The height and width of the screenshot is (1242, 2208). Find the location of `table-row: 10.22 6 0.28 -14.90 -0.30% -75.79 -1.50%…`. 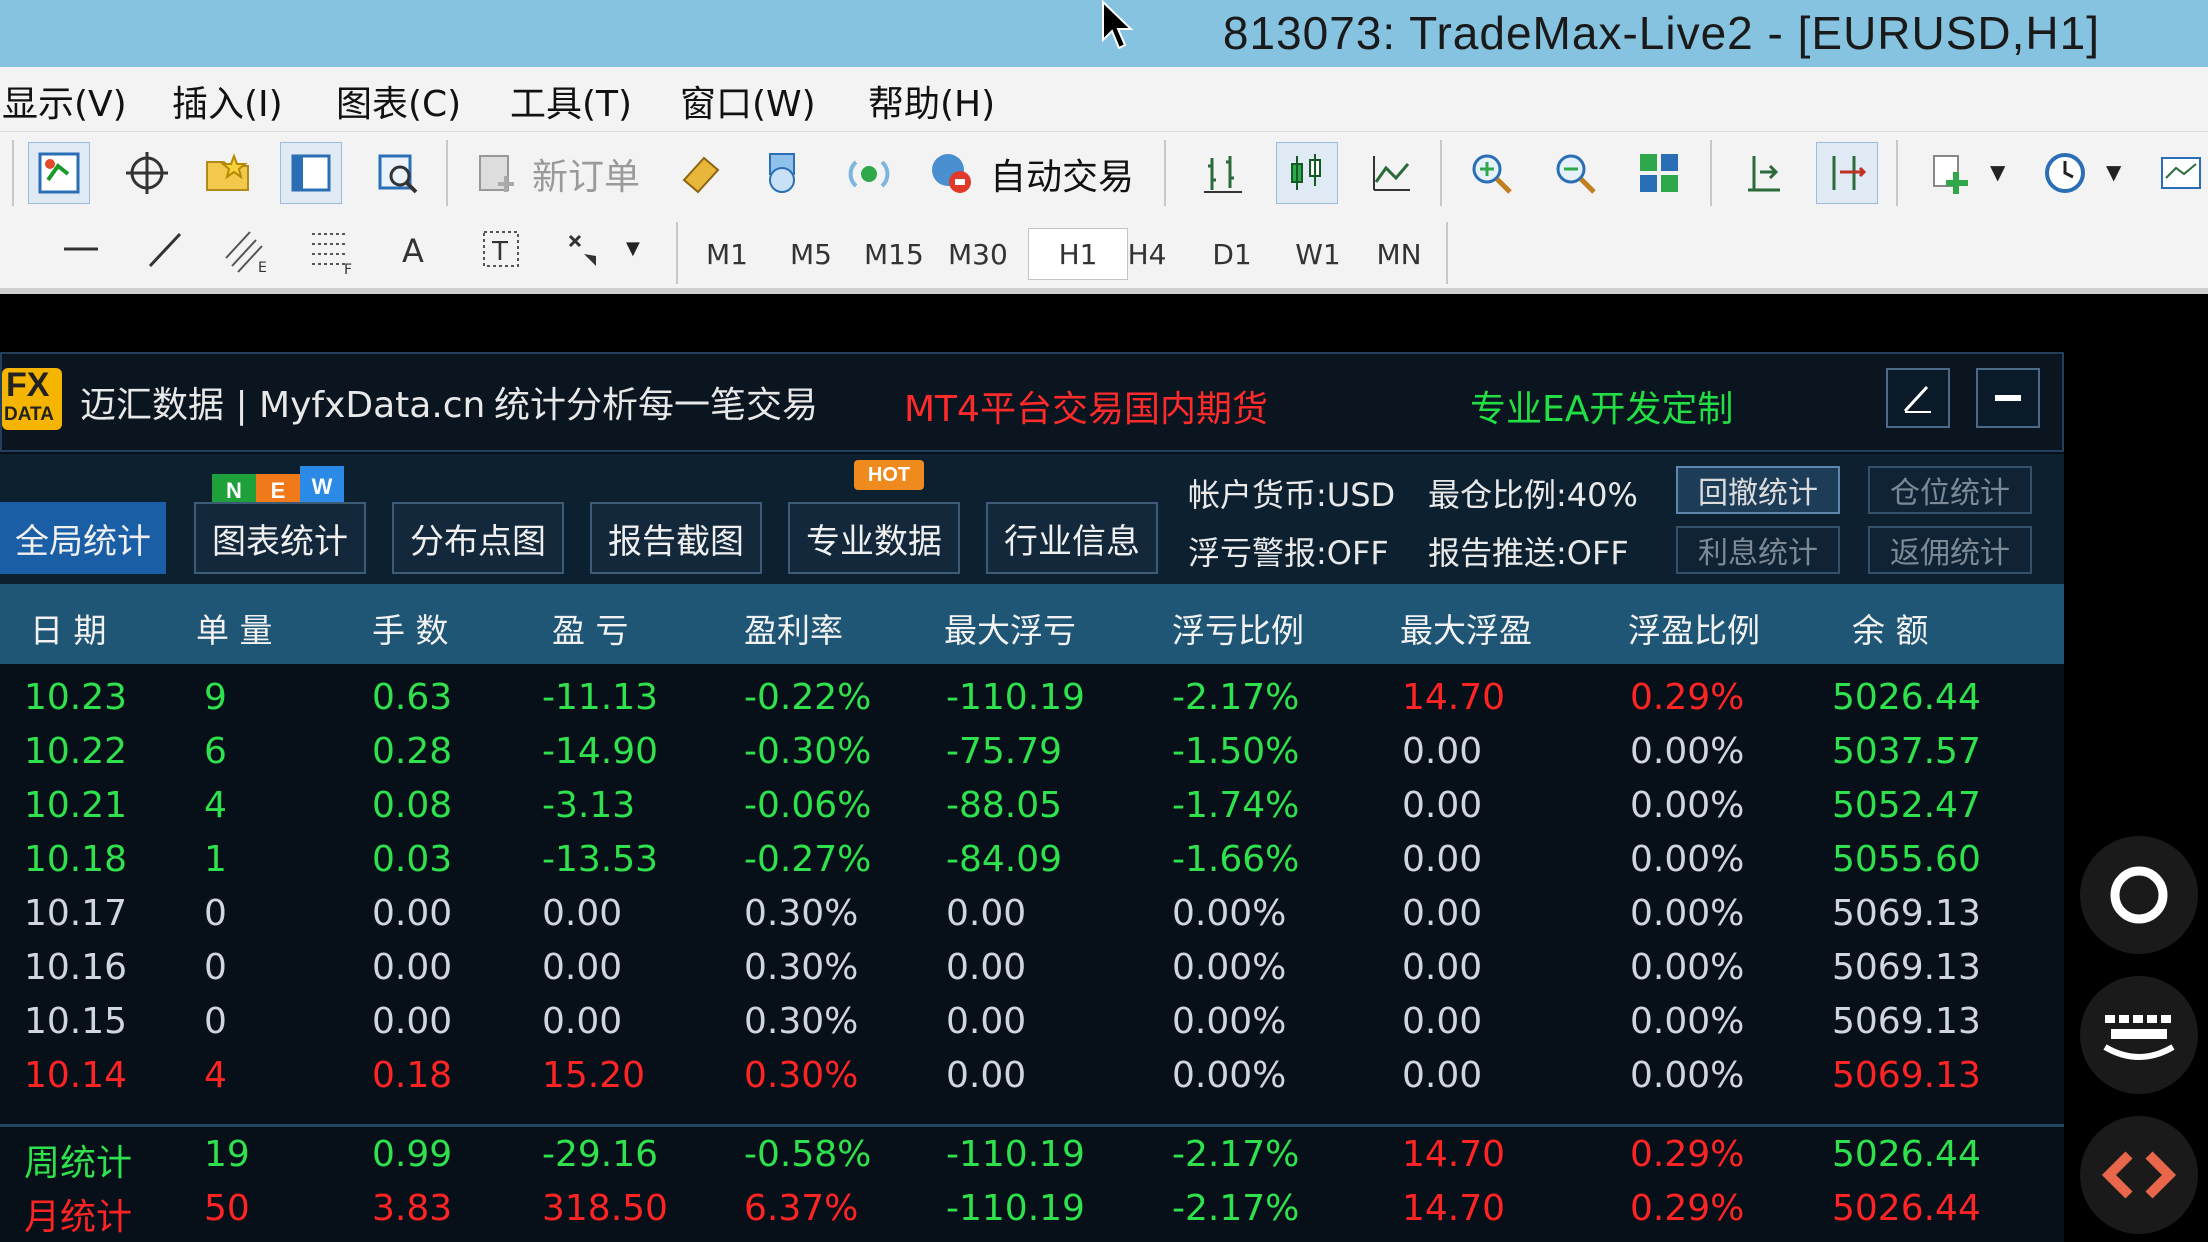

table-row: 10.22 6 0.28 -14.90 -0.30% -75.79 -1.50%… is located at coordinates (1002, 751).